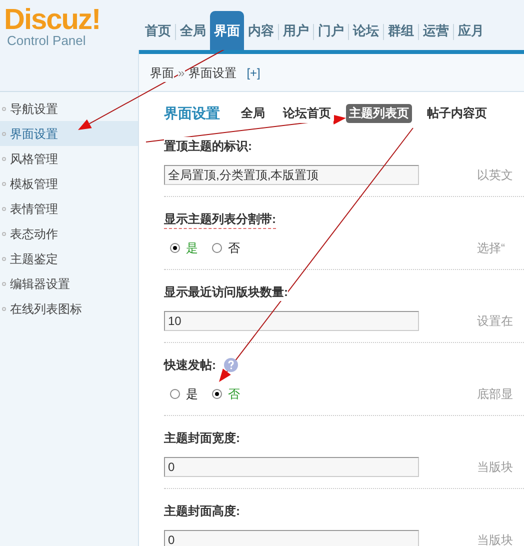 This screenshot has width=524, height=546. I want to click on nav-tab: 界面, so click(227, 30).